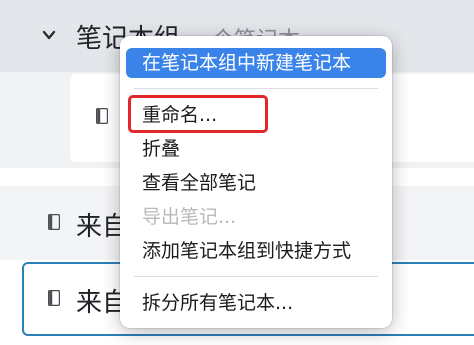  I want to click on chevron-down-icon, so click(49, 35).